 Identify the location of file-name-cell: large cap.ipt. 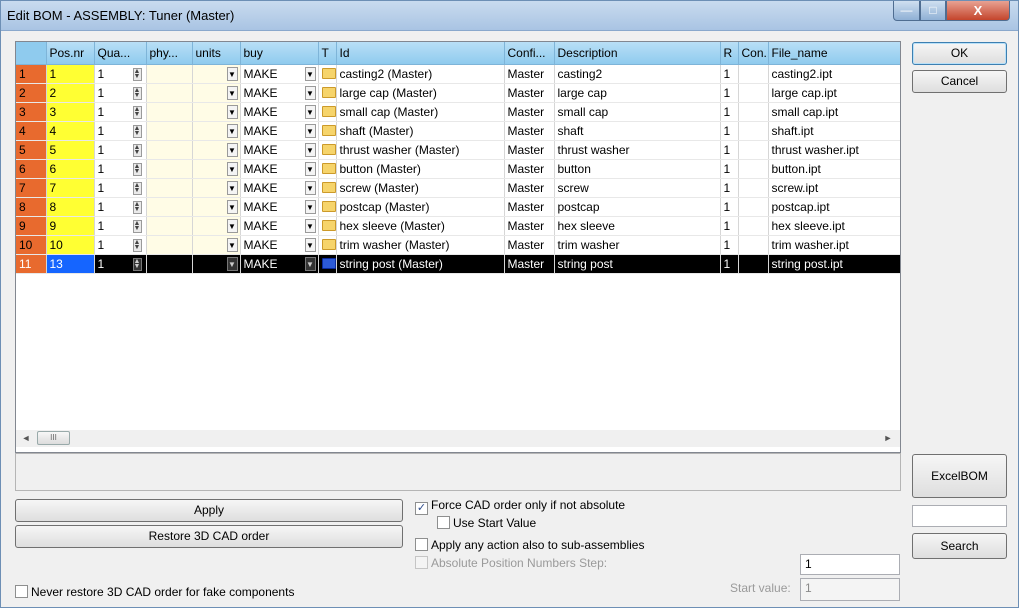
(834, 93).